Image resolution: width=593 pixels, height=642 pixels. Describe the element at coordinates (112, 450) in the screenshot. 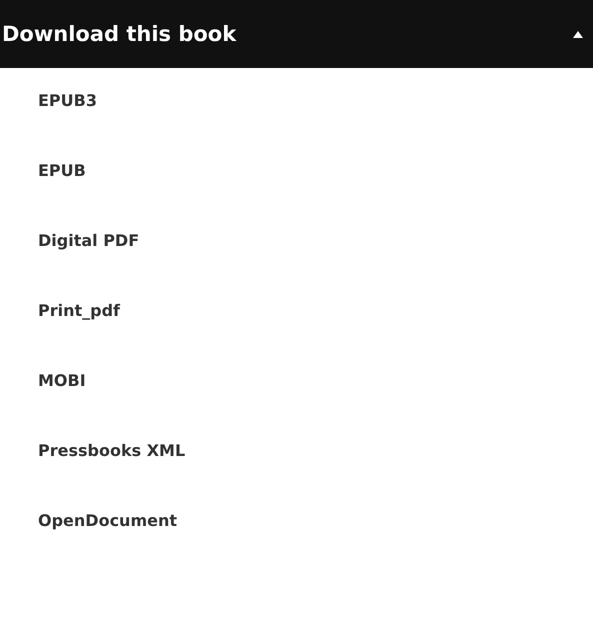

I see `download-link: Pressbooks XML` at that location.